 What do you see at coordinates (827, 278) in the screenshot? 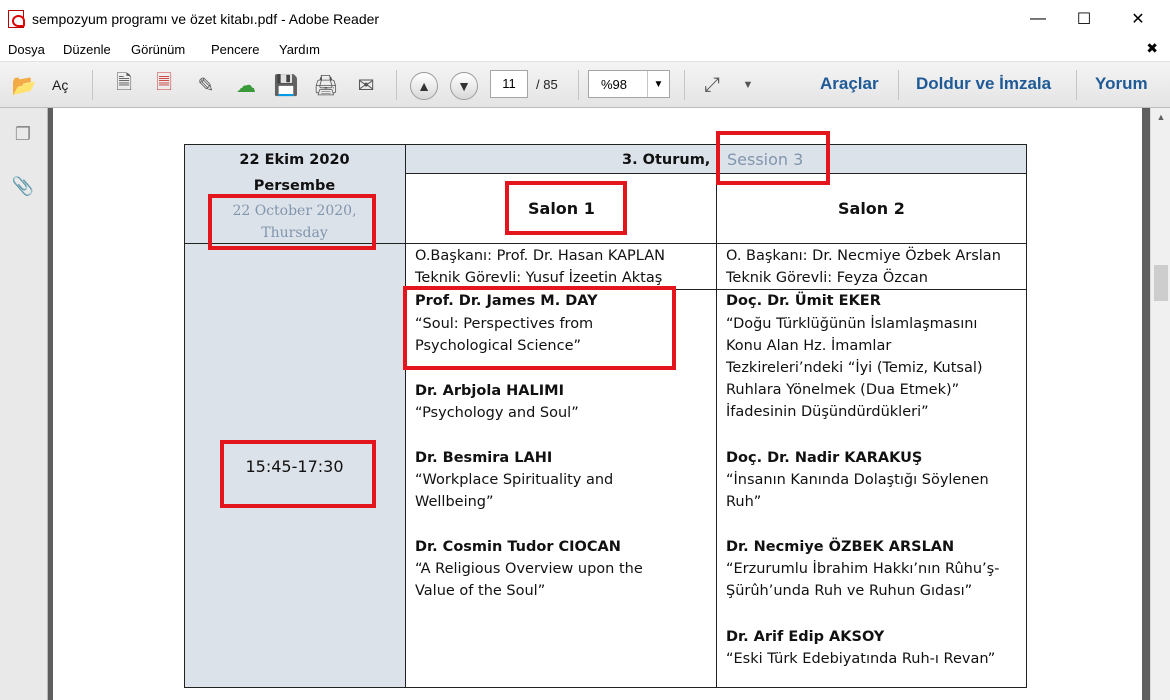
I see `salon2-tech: Teknik Görevli: Feyza Özcan` at bounding box center [827, 278].